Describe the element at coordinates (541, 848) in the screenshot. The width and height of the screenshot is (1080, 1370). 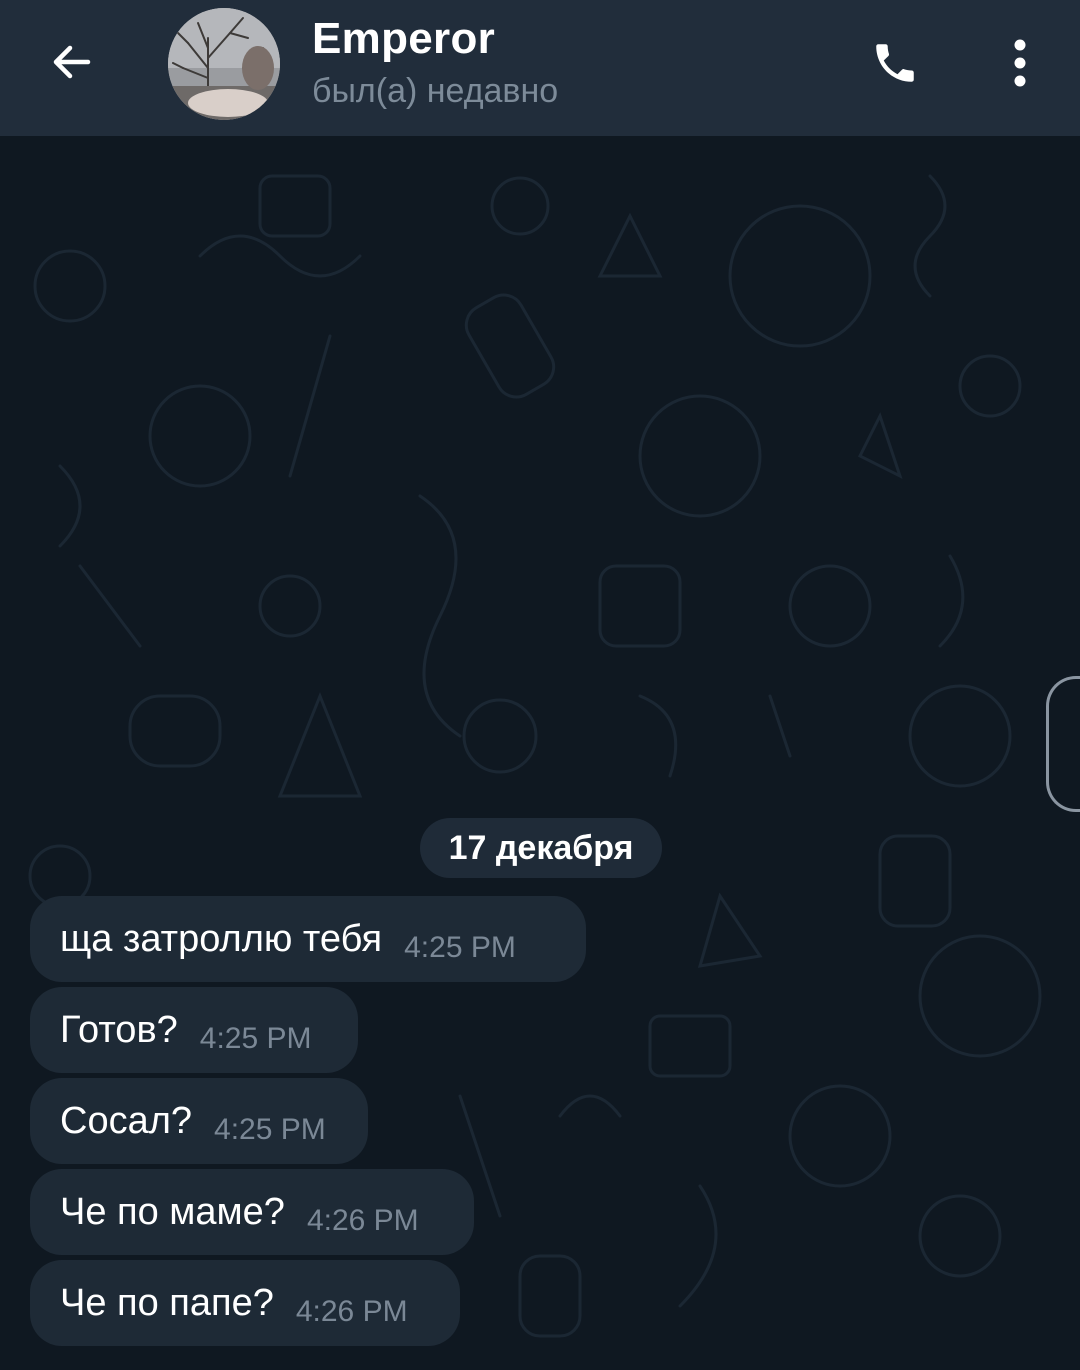
I see `date-separator: 17 декабря` at that location.